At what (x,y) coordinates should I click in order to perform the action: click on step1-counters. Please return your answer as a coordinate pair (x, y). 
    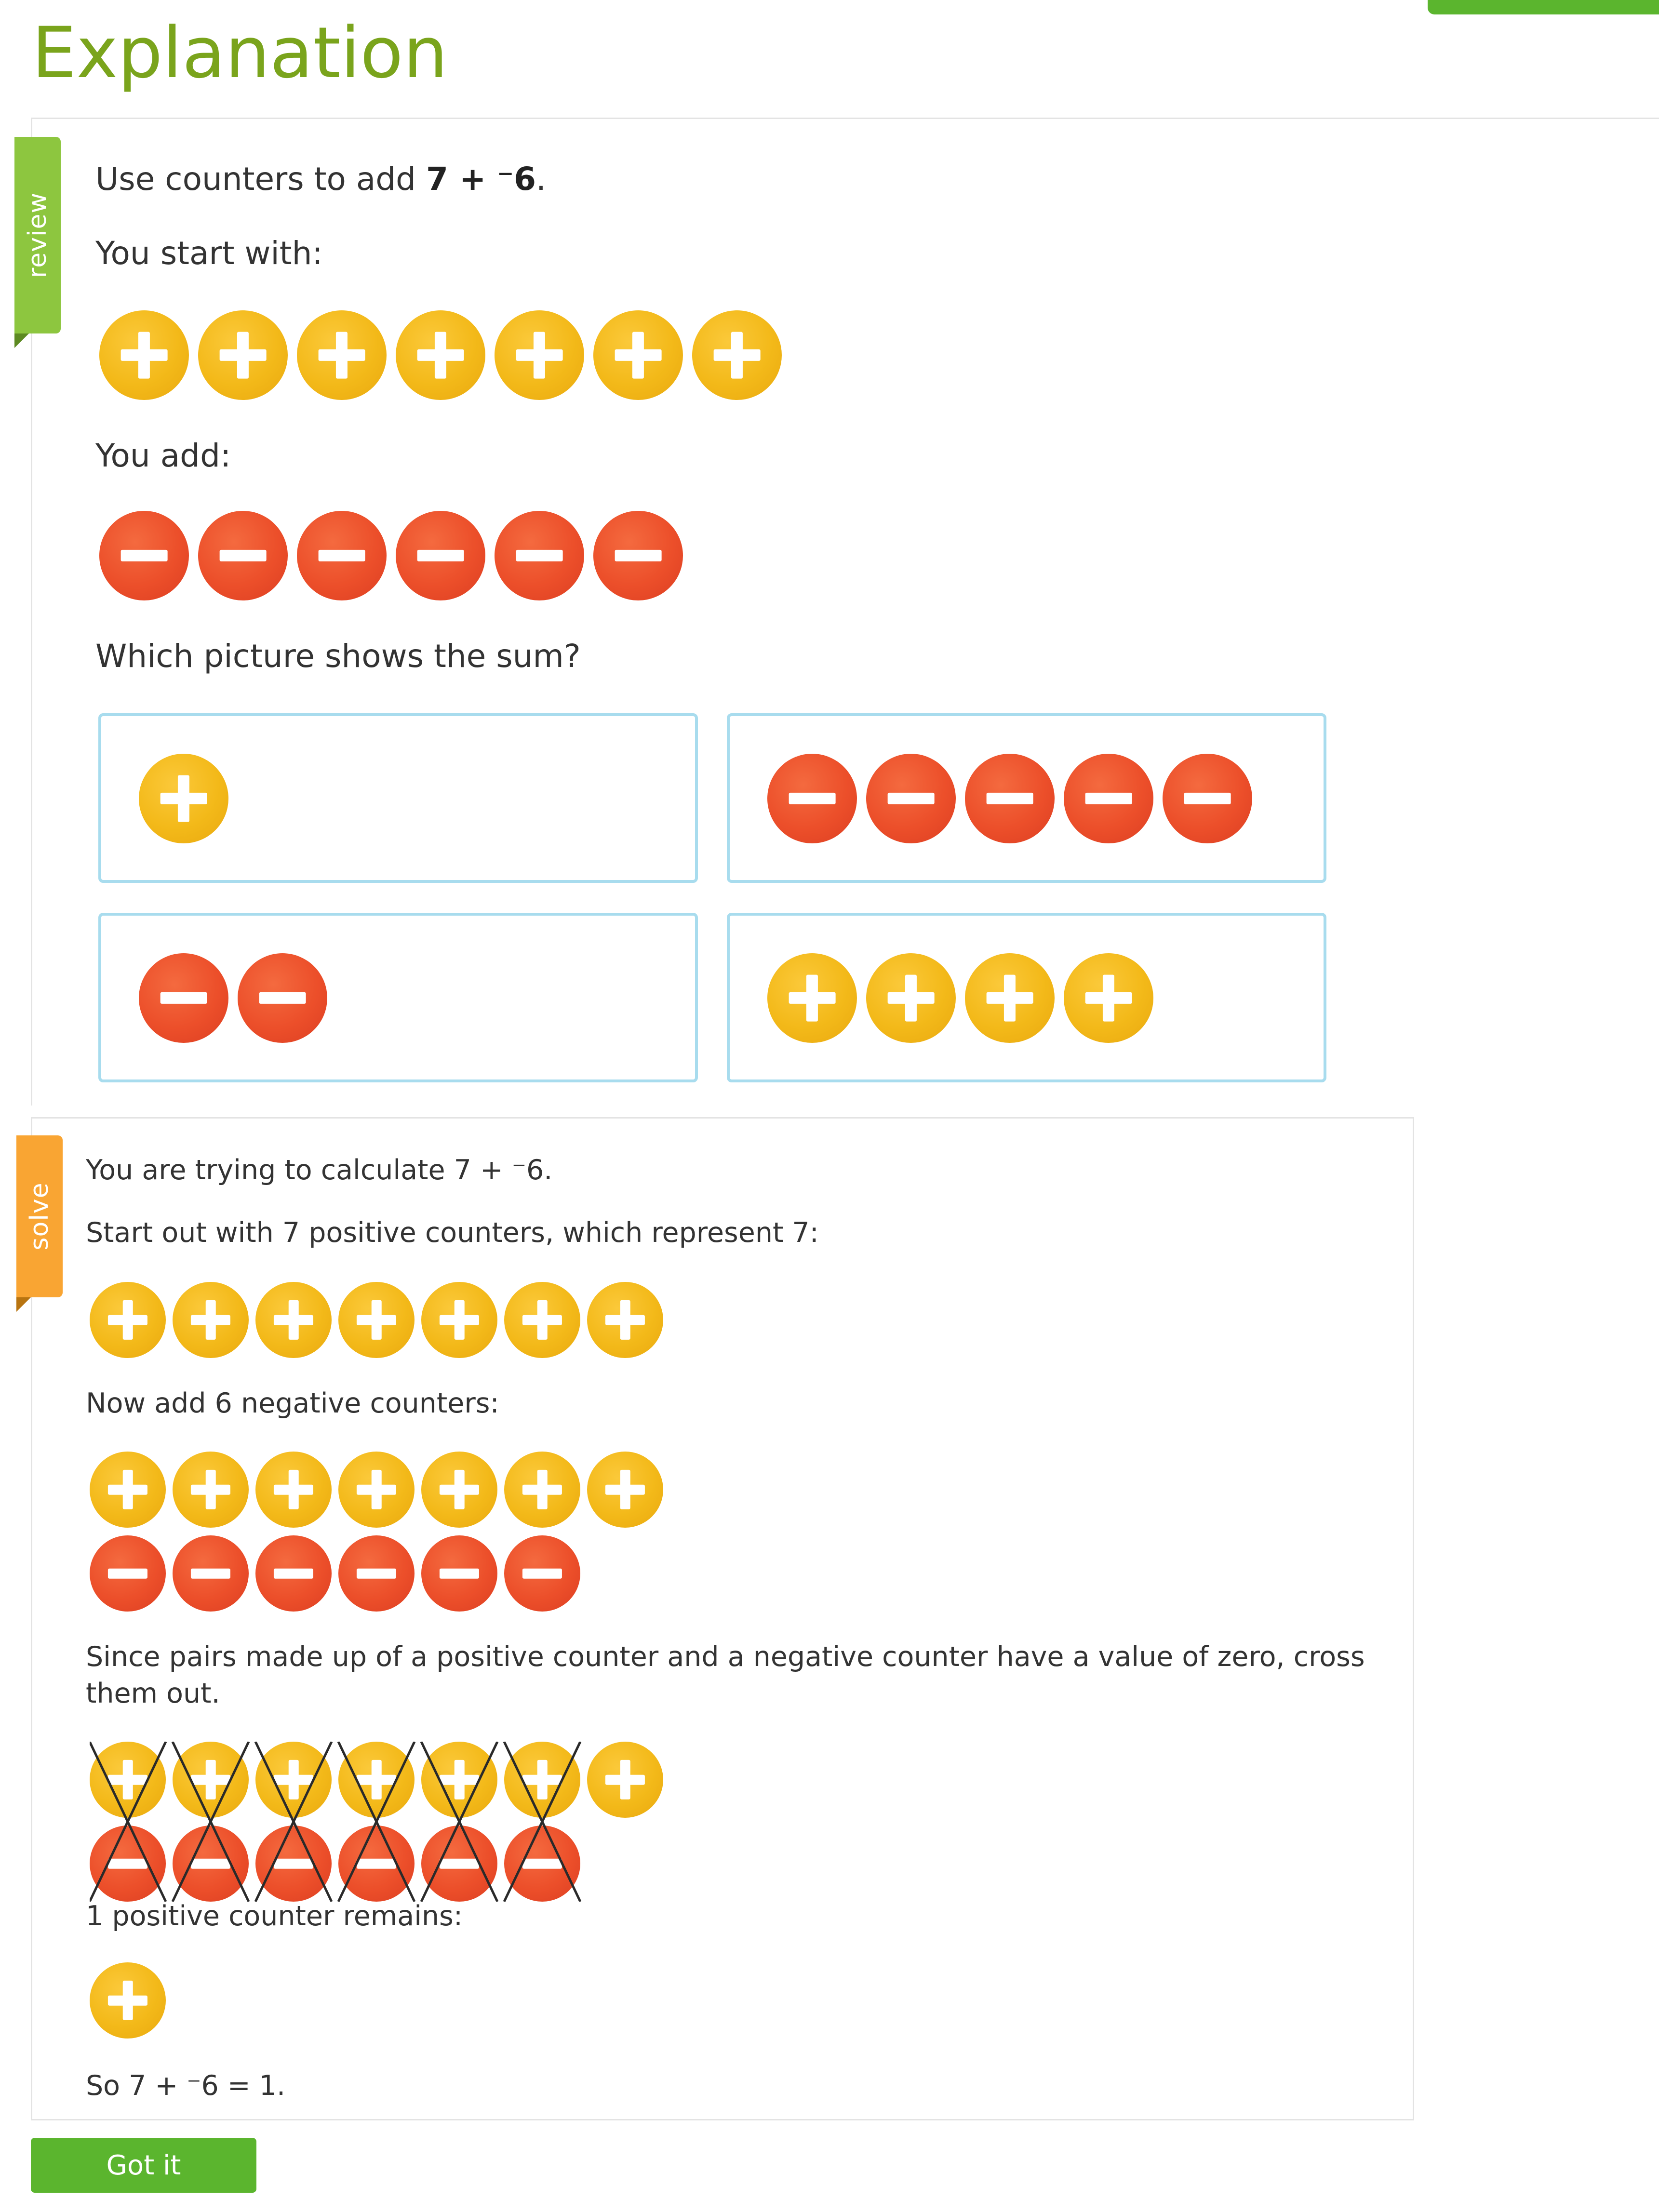
    Looking at the image, I should click on (380, 1320).